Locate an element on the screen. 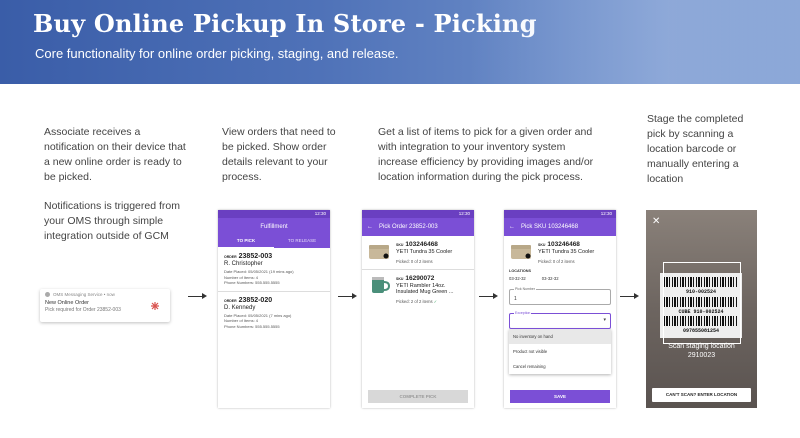 This screenshot has width=800, height=438. pick-number-field: Pick Number 1 is located at coordinates (560, 295).